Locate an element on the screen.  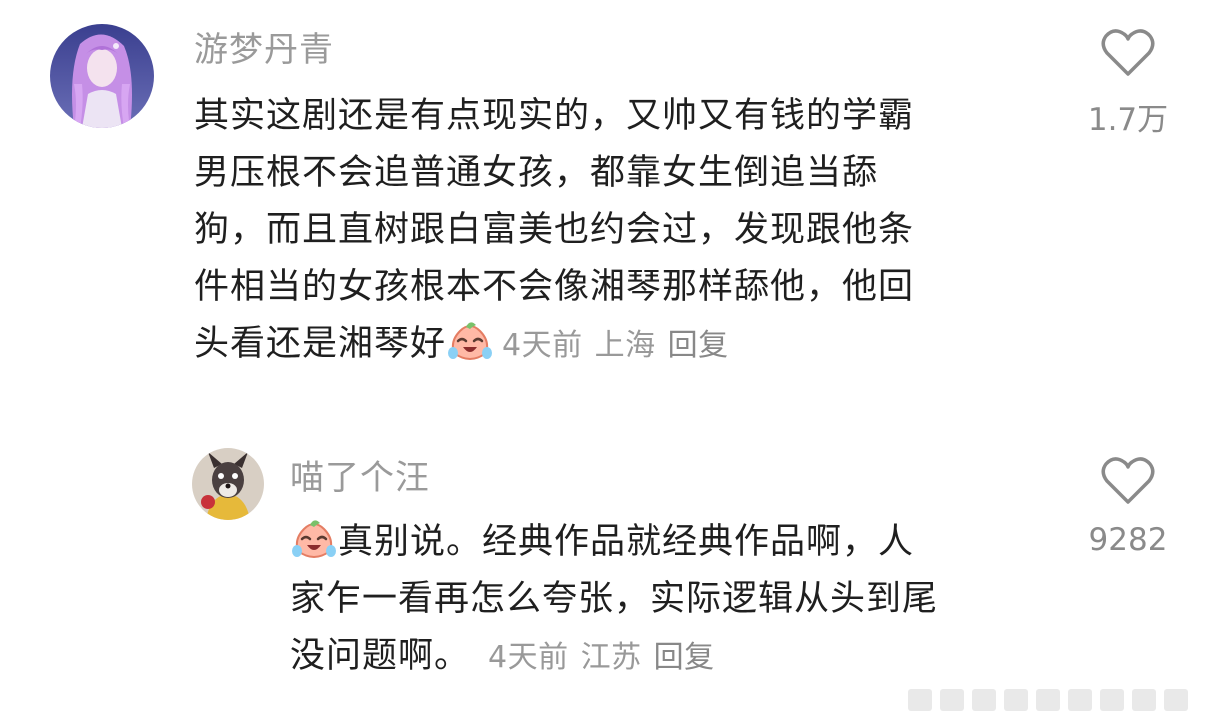
comment-meta: 4天前 江苏 回复 is located at coordinates (607, 657).